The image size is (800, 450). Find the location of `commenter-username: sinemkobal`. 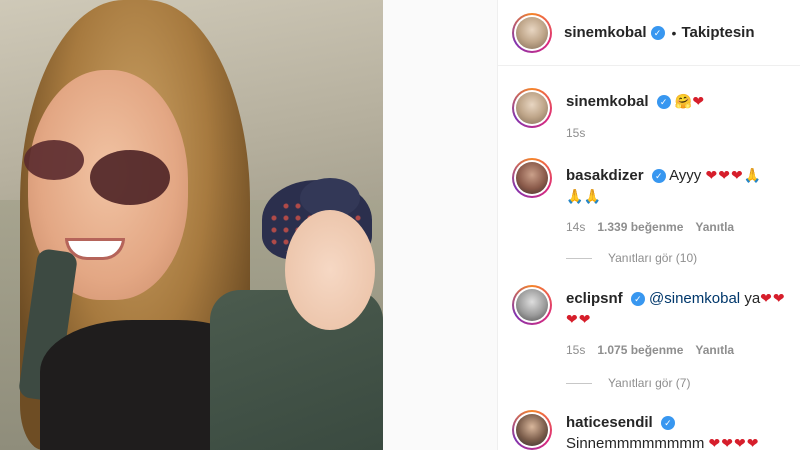

commenter-username: sinemkobal is located at coordinates (607, 101).